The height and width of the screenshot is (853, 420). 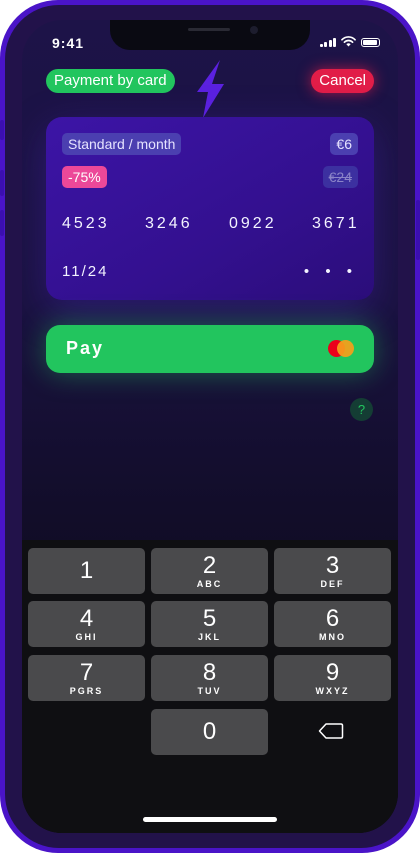 What do you see at coordinates (340, 177) in the screenshot?
I see `old-price-badge: €24` at bounding box center [340, 177].